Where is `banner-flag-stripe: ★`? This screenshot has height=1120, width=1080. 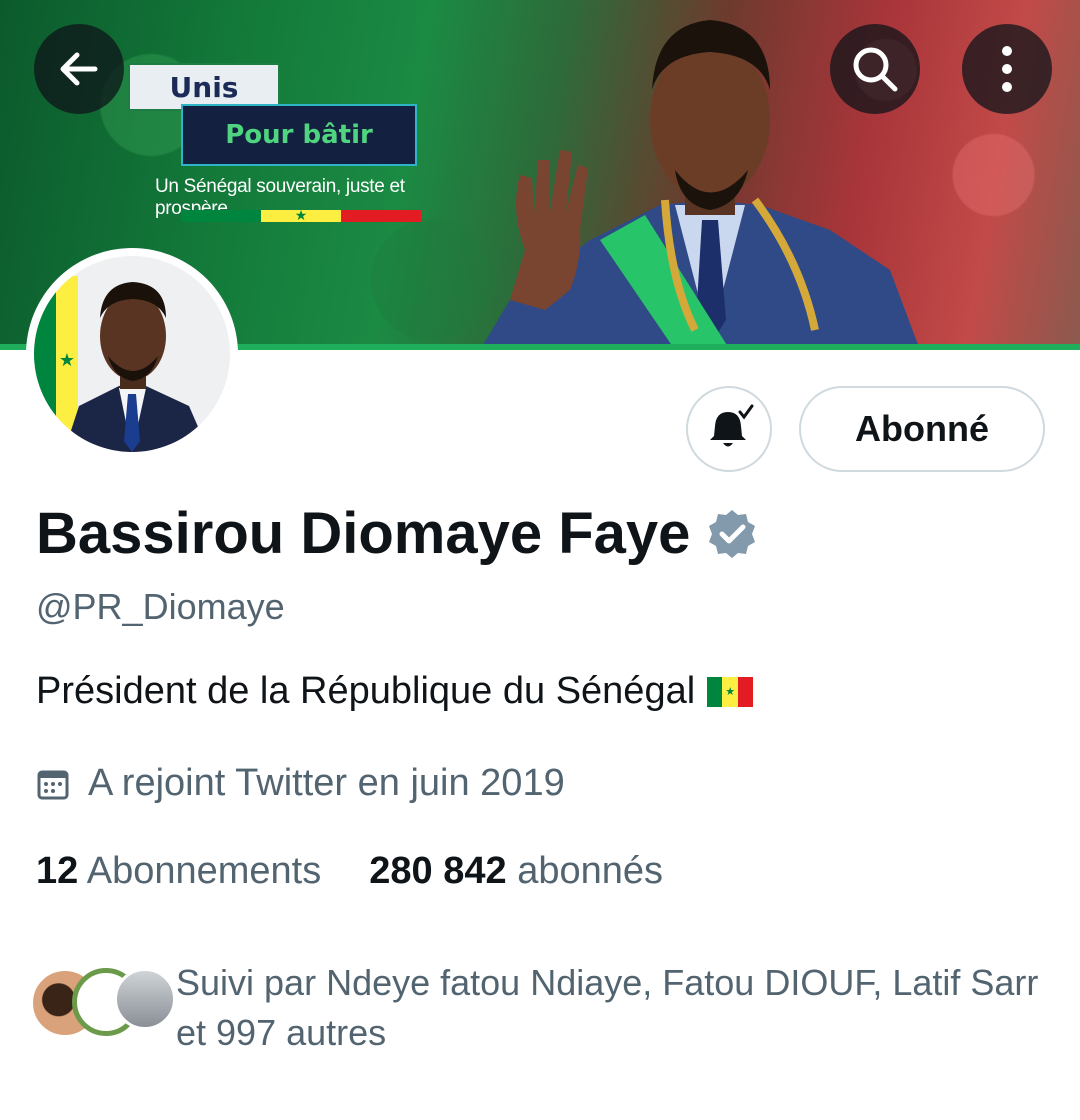
banner-flag-stripe: ★ is located at coordinates (301, 215).